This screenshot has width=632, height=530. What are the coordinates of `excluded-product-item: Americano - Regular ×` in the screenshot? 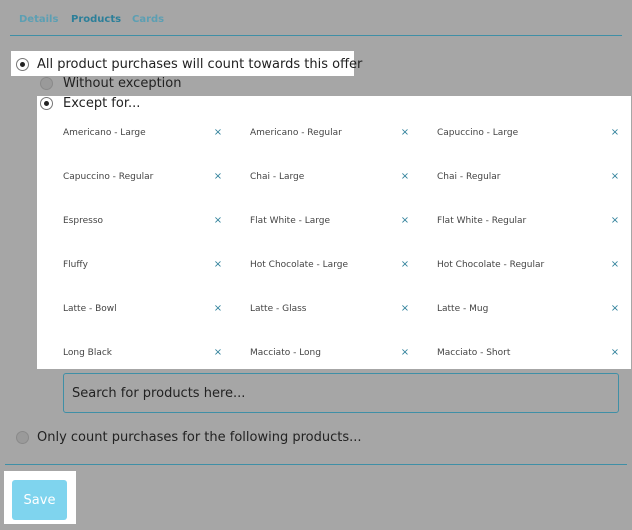 It's located at (317, 133).